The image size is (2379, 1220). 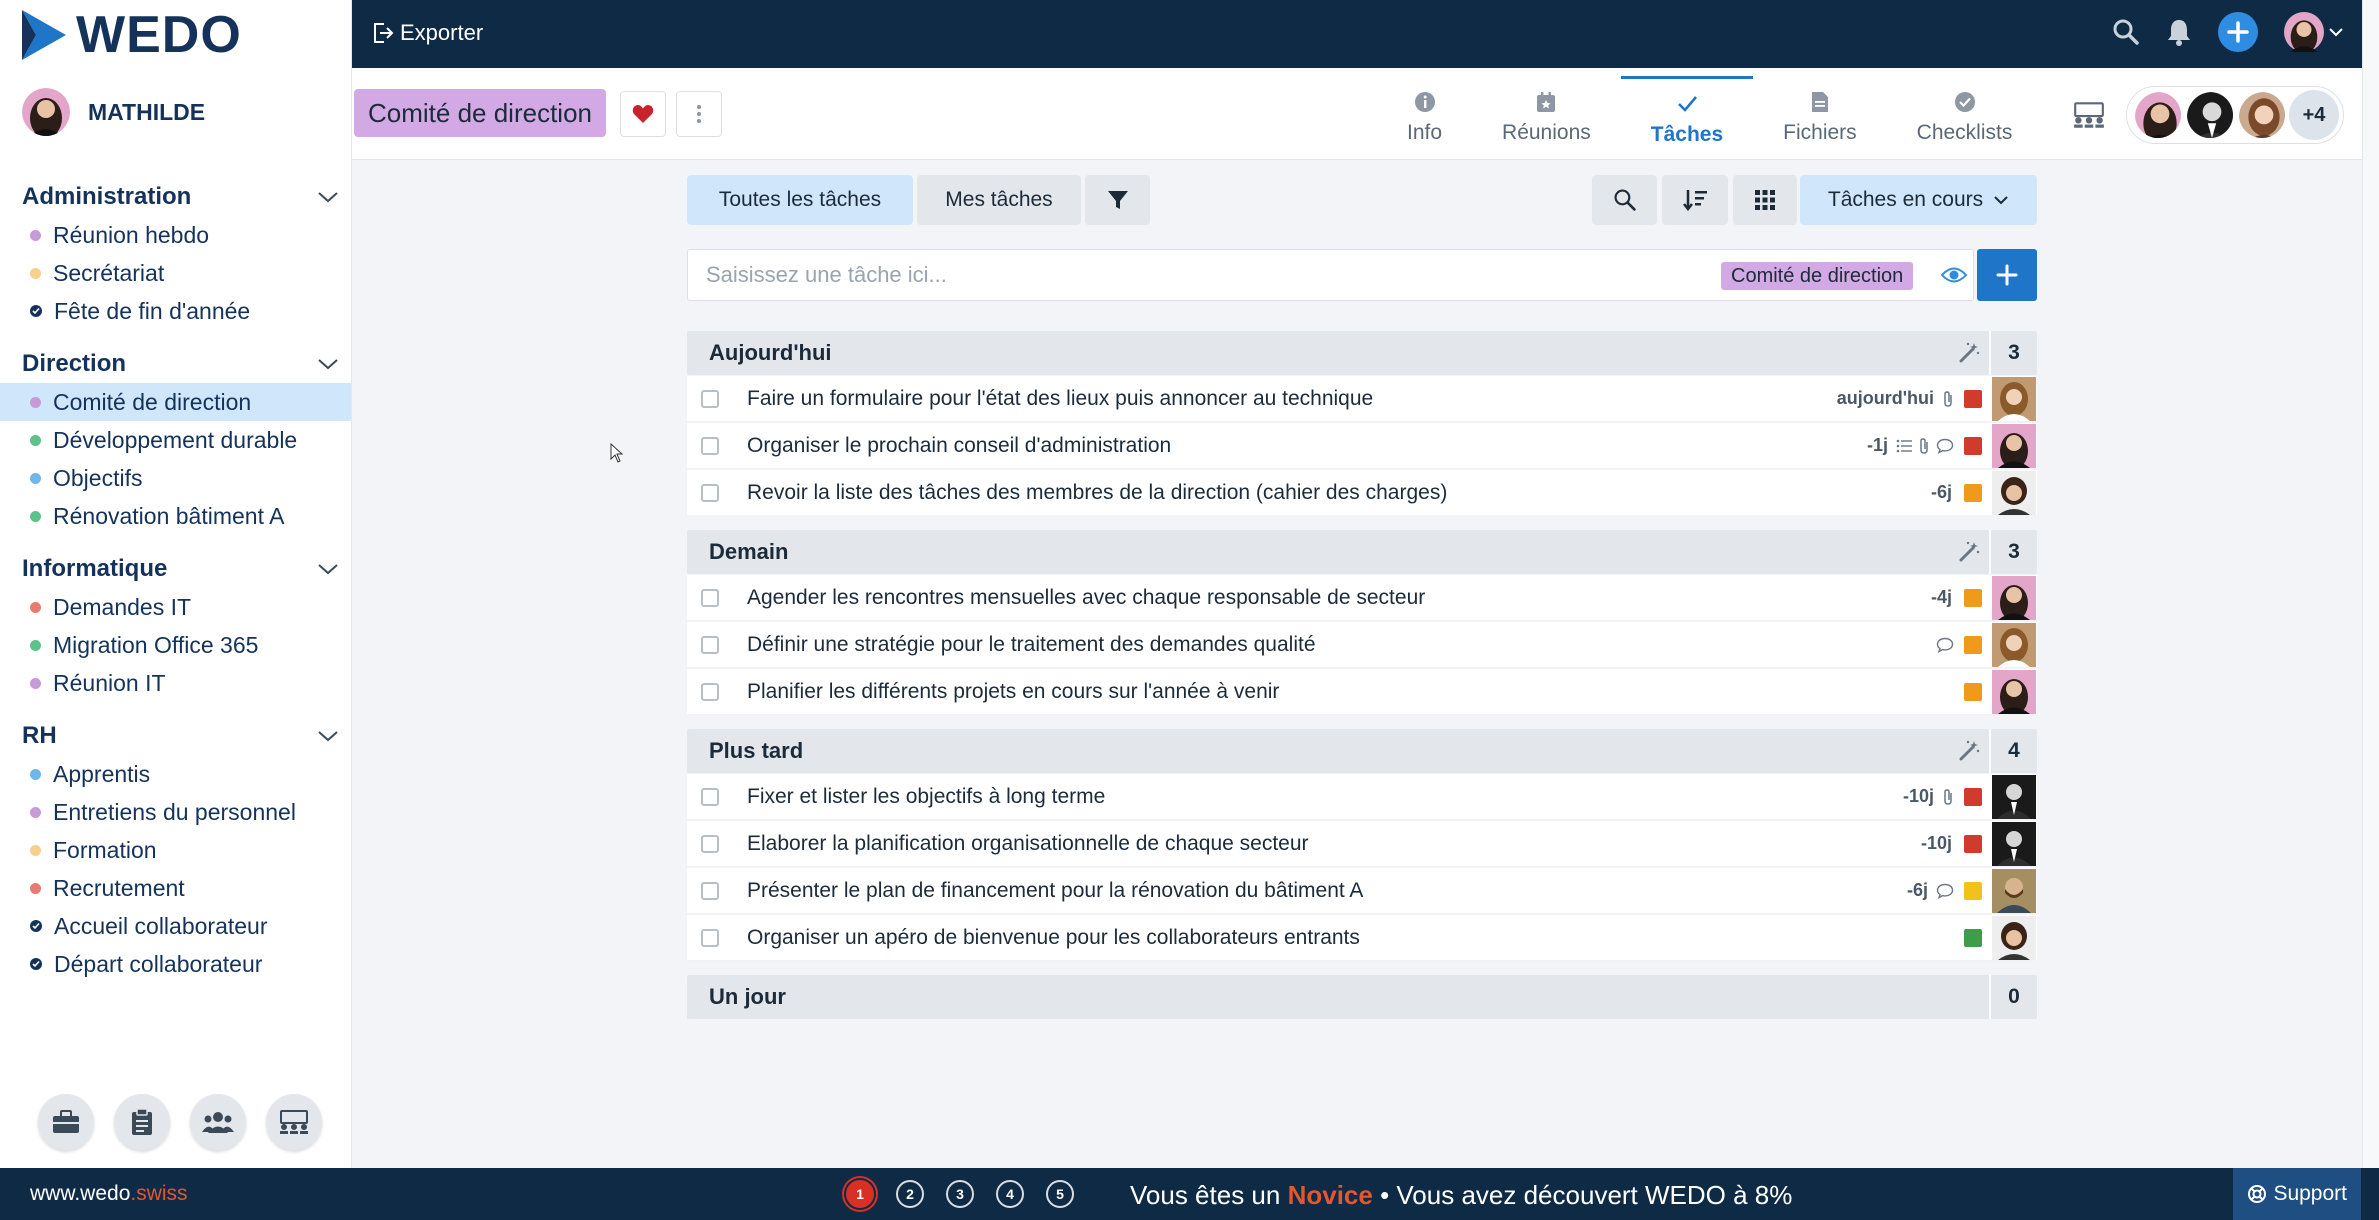 I want to click on site-link: www.wedo.swiss, so click(x=109, y=1194).